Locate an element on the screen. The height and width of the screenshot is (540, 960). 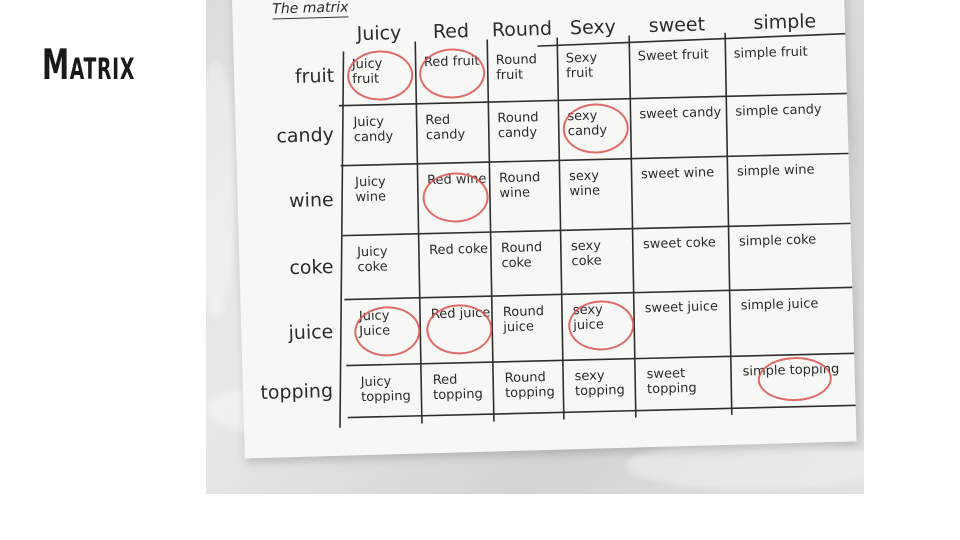
matrix-cell: simple coke is located at coordinates (777, 241).